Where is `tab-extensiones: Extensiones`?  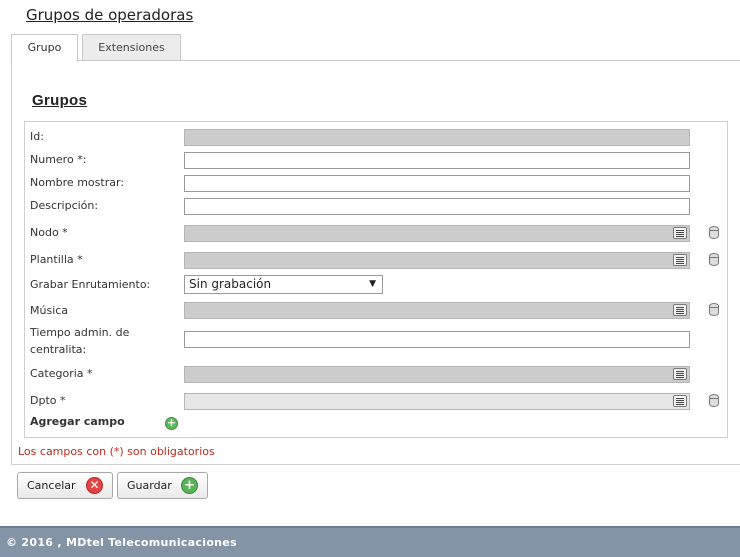 tab-extensiones: Extensiones is located at coordinates (131, 47).